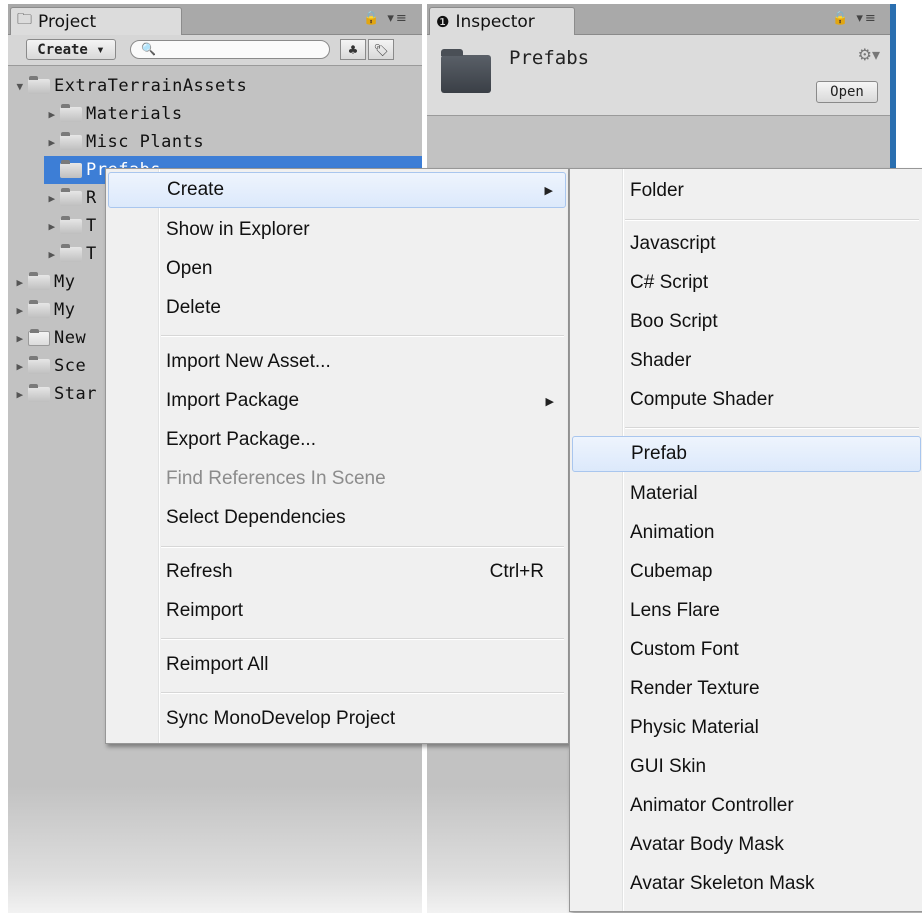  I want to click on tree-item-my2: ▶ My, so click(43, 310).